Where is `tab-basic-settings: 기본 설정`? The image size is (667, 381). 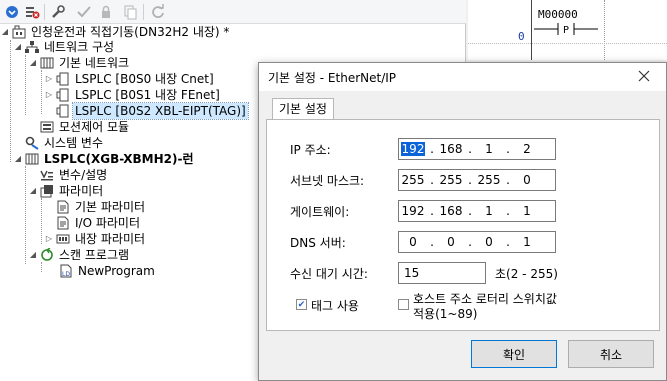 tab-basic-settings: 기본 설정 is located at coordinates (303, 109).